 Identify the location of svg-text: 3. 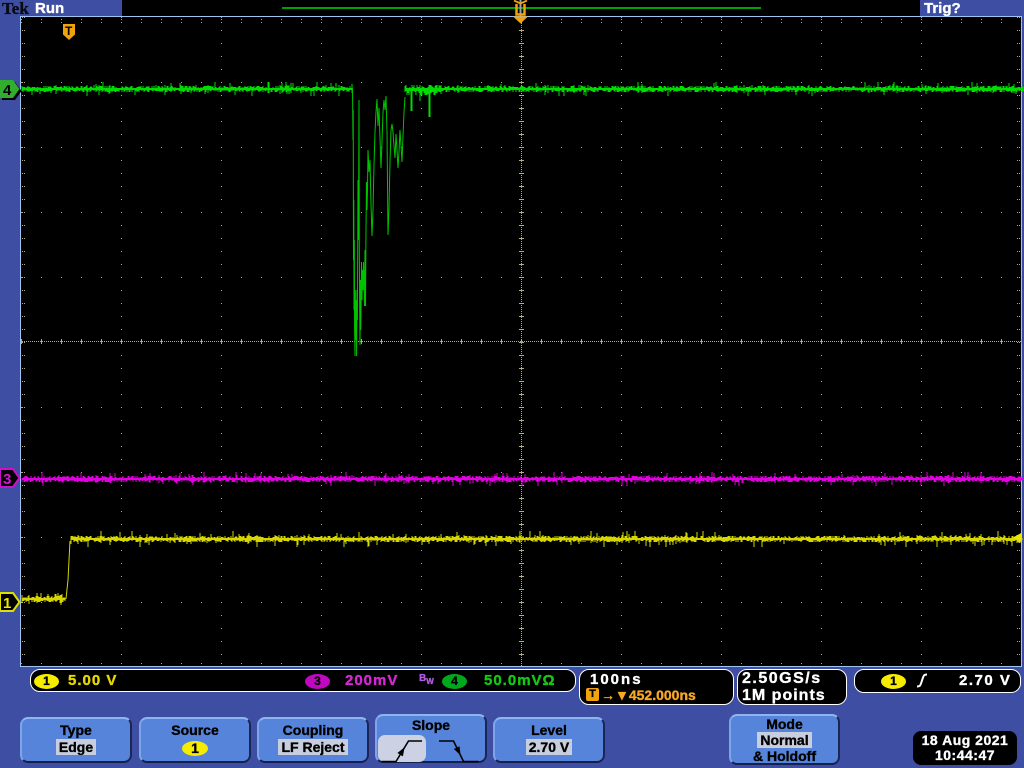
(7, 479).